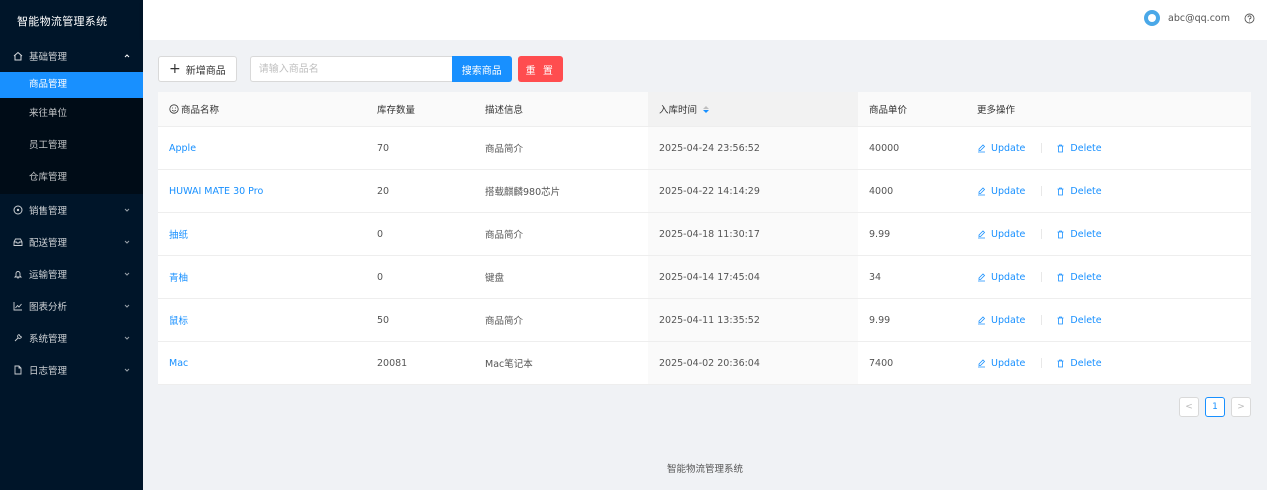 The width and height of the screenshot is (1267, 490). I want to click on chevron-down-icon, so click(127, 242).